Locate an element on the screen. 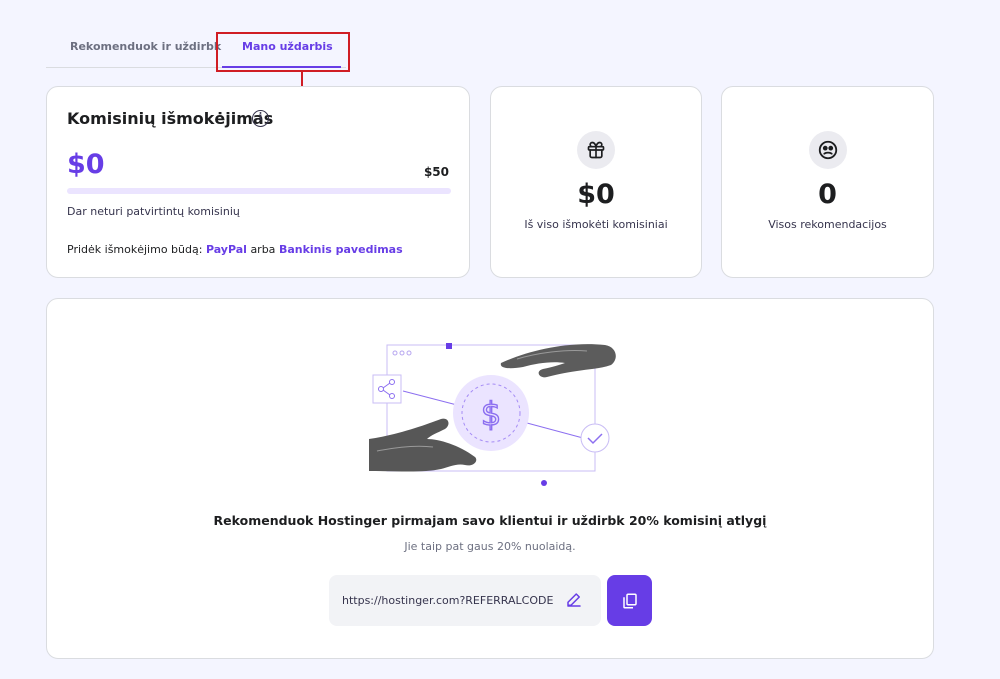 The height and width of the screenshot is (679, 1000). share-icon is located at coordinates (387, 389).